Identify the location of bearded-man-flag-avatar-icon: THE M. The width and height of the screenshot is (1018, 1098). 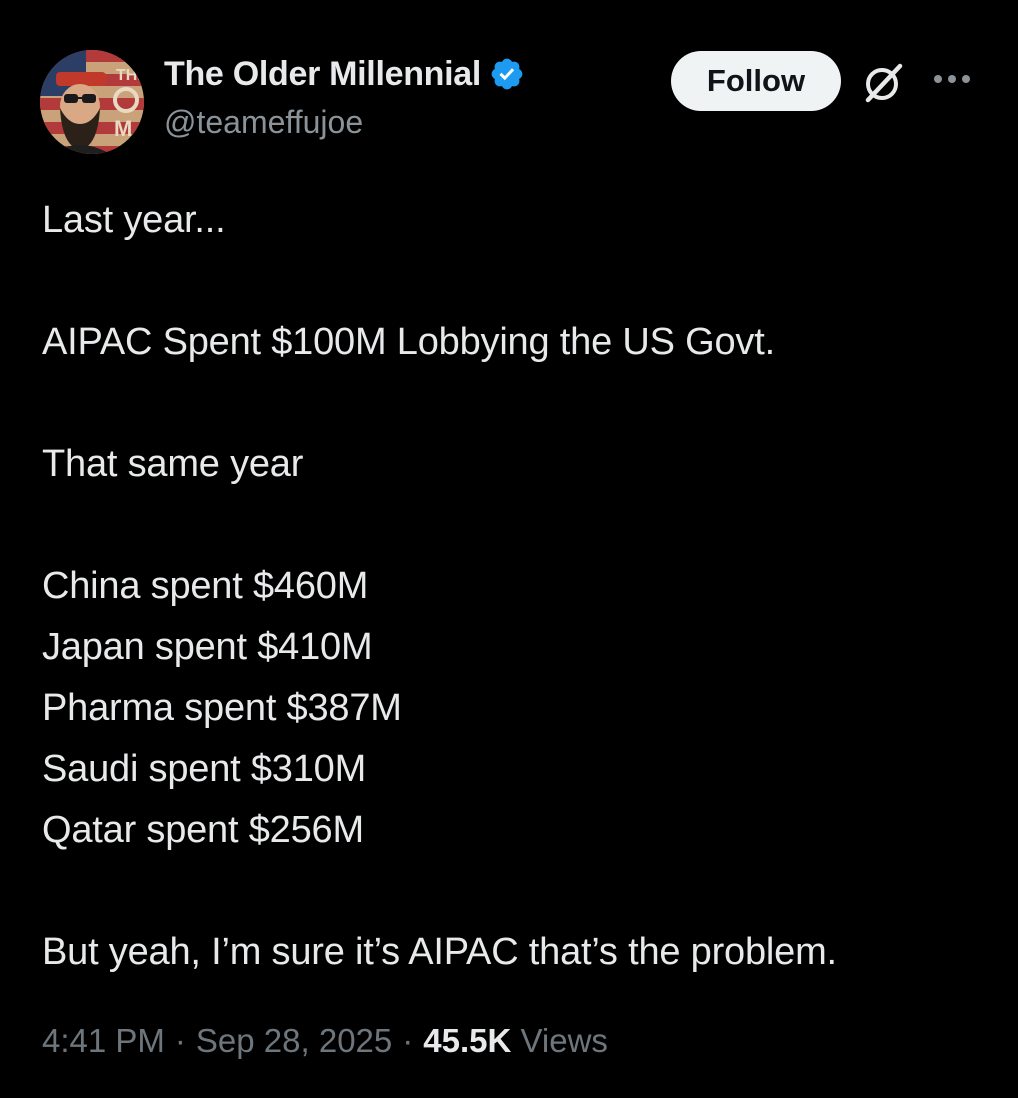
(92, 102).